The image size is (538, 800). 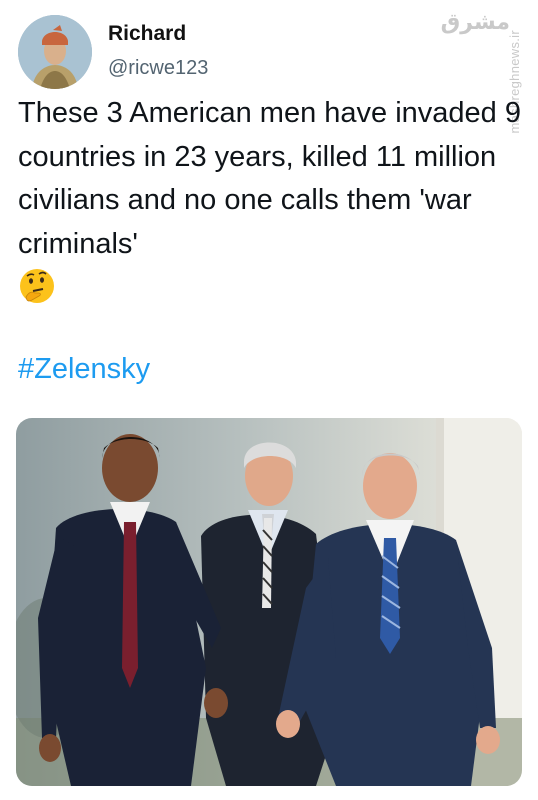 I want to click on watermark-logo: ﻣﺸﺮﻕ, so click(x=475, y=22).